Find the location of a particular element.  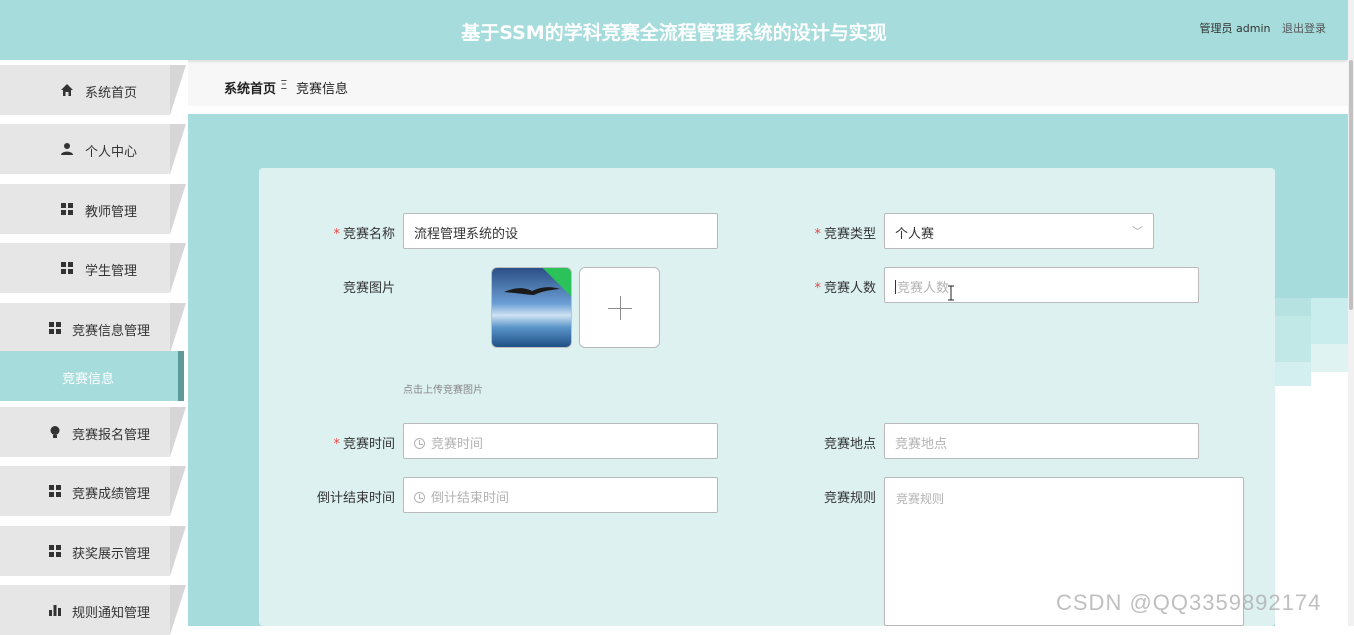

sidebar-item-label: 竞赛成绩管理 is located at coordinates (111, 494).